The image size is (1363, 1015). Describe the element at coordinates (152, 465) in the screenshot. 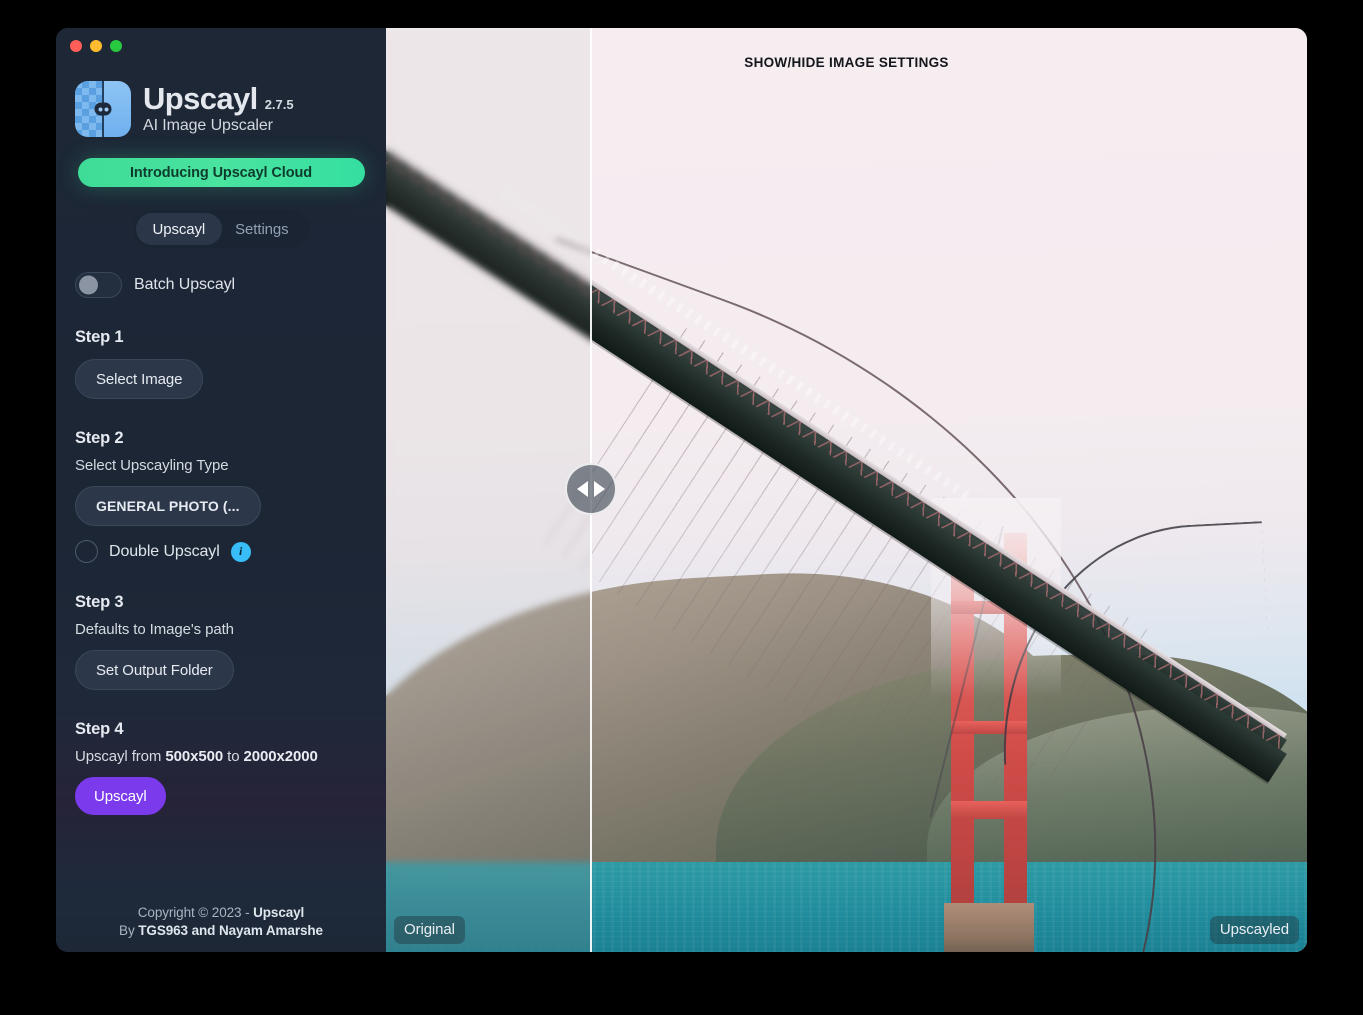

I see `step-2-subtitle: Select Upscayling Type` at that location.